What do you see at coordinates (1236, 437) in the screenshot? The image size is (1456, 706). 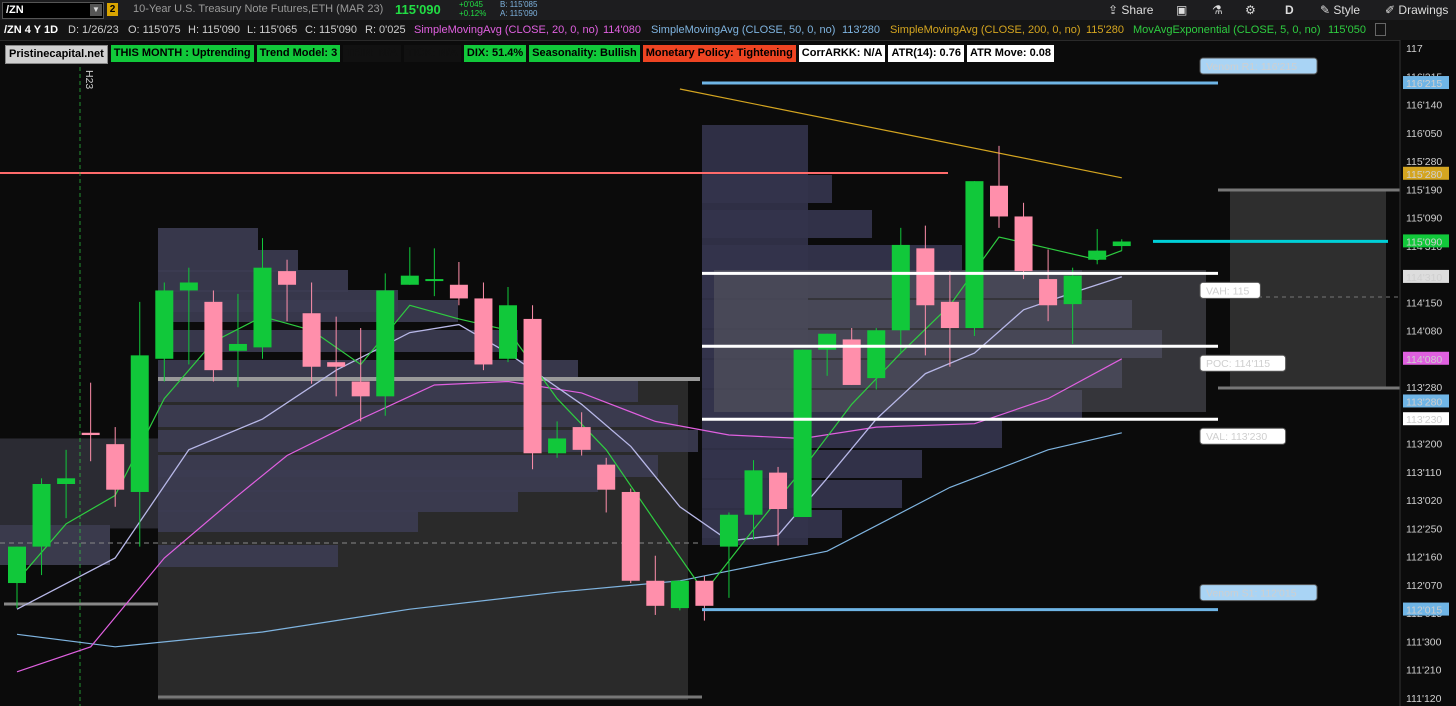 I see `level-label: VAL: 113'230` at bounding box center [1236, 437].